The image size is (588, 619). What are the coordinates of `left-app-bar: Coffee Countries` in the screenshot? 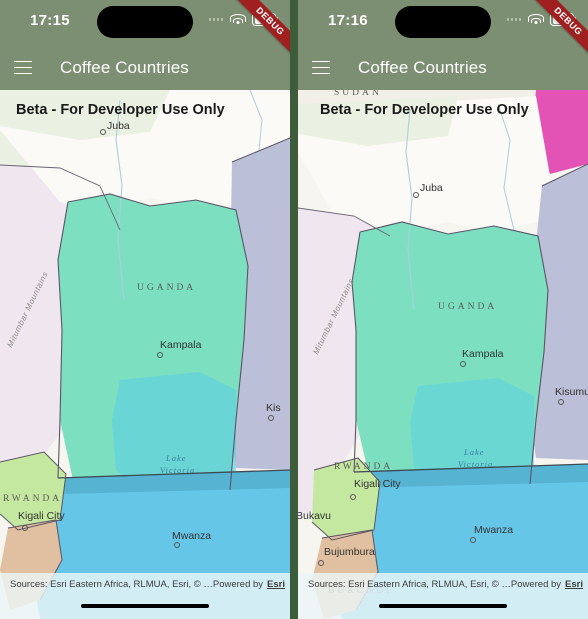 It's located at (145, 67).